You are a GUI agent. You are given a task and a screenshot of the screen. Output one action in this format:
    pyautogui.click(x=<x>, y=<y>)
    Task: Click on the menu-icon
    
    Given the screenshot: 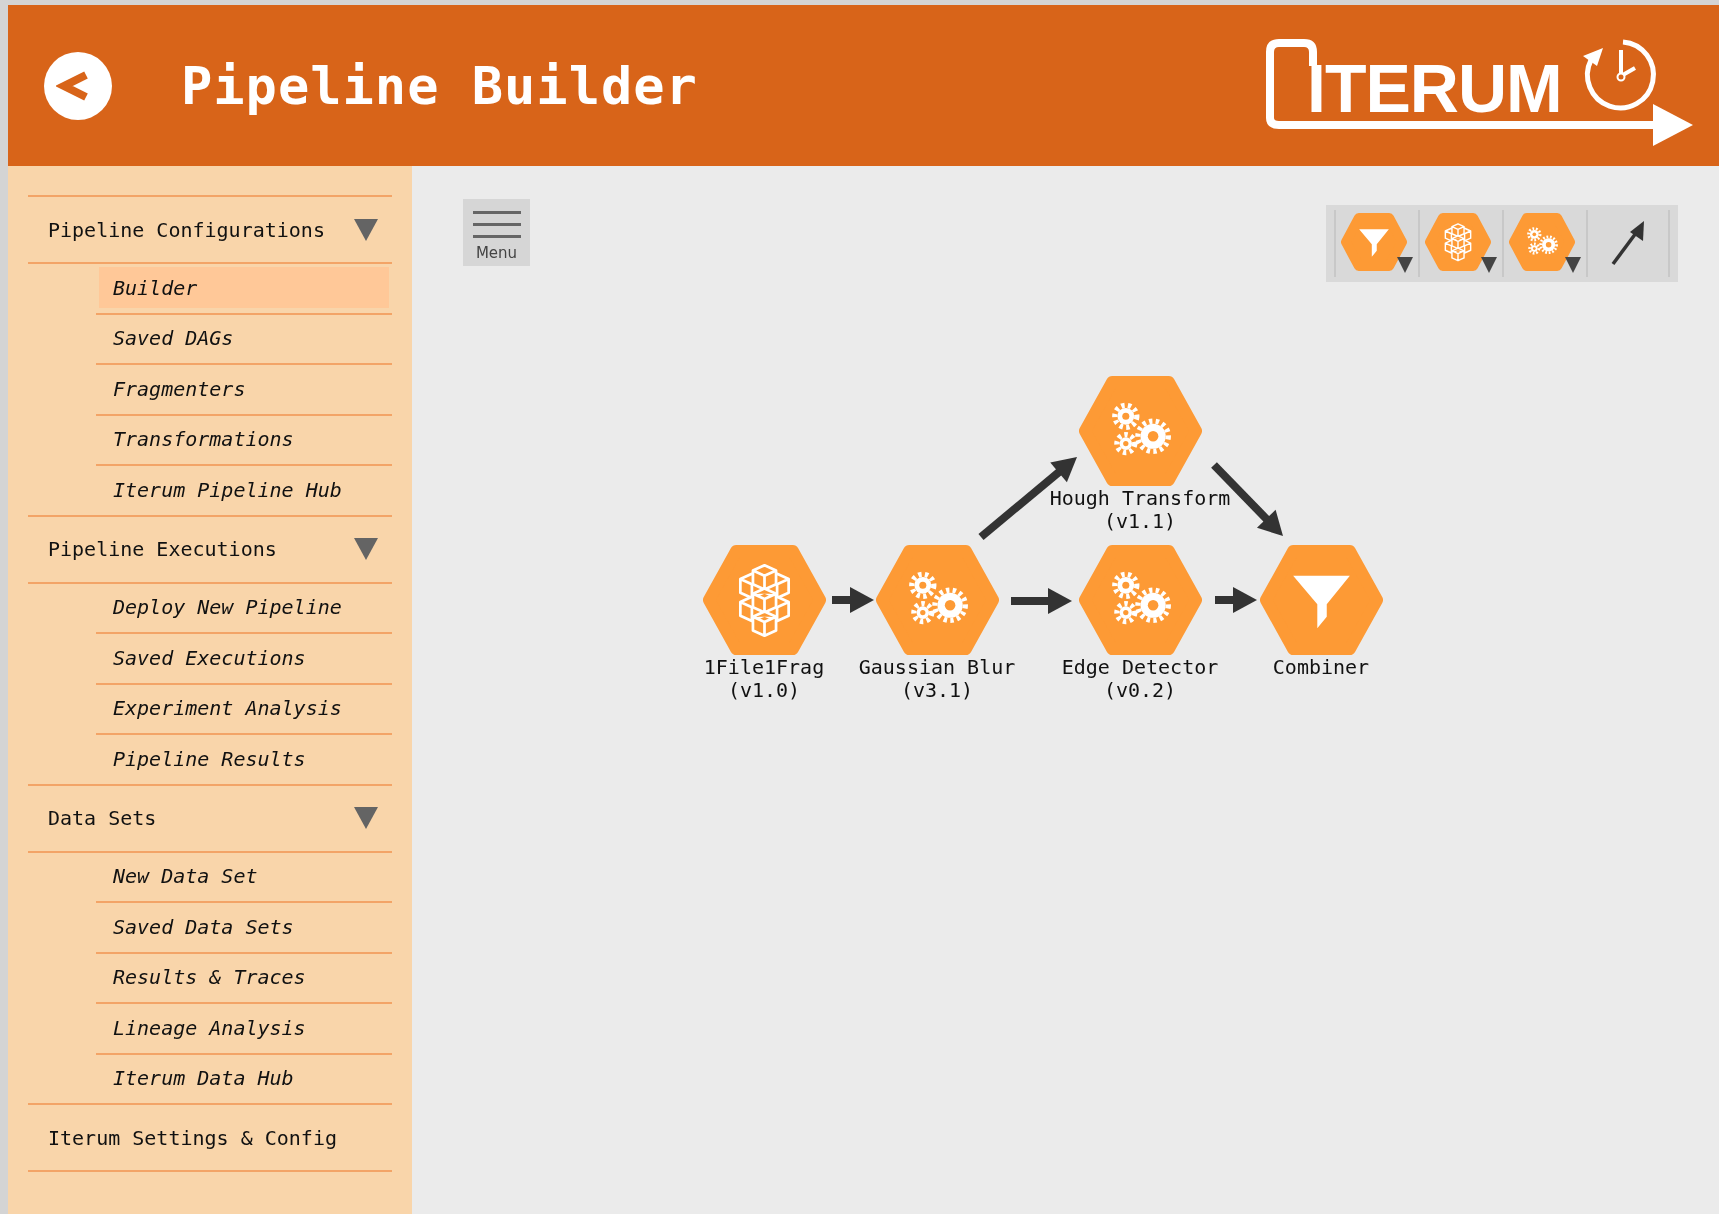 What is the action you would take?
    pyautogui.click(x=496, y=224)
    